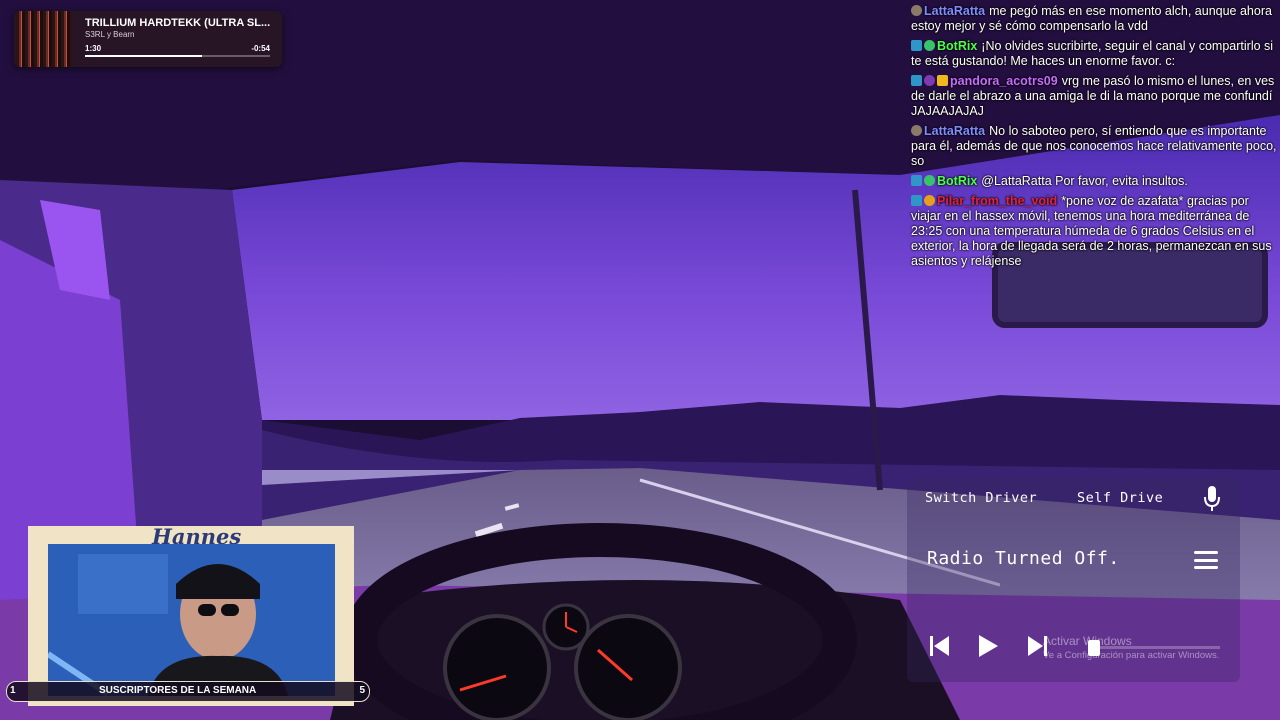 This screenshot has width=1280, height=720. Describe the element at coordinates (981, 498) in the screenshot. I see `switch-driver-button: Switch Driver` at that location.